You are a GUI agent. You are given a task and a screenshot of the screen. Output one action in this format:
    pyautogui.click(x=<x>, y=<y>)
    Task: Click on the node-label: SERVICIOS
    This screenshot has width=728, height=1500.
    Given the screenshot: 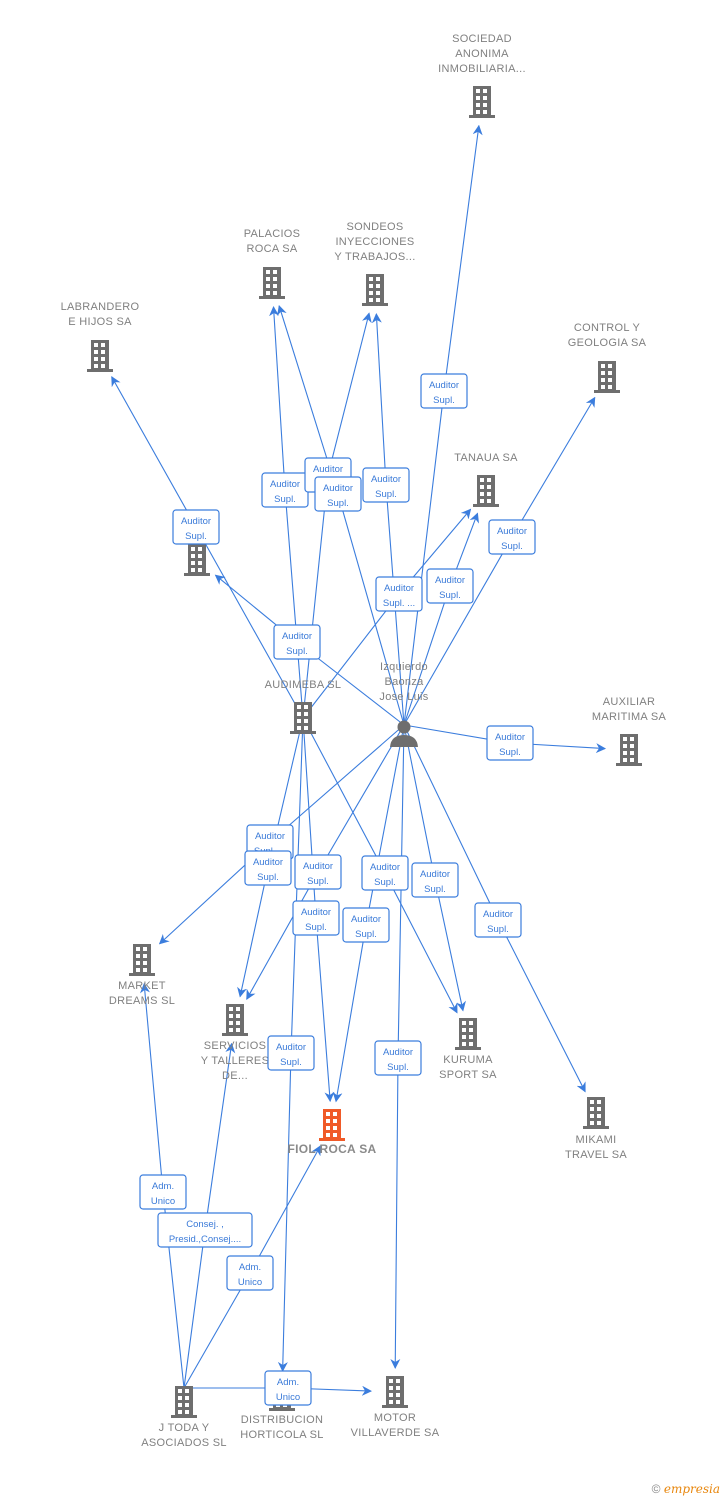 What is the action you would take?
    pyautogui.click(x=235, y=1046)
    